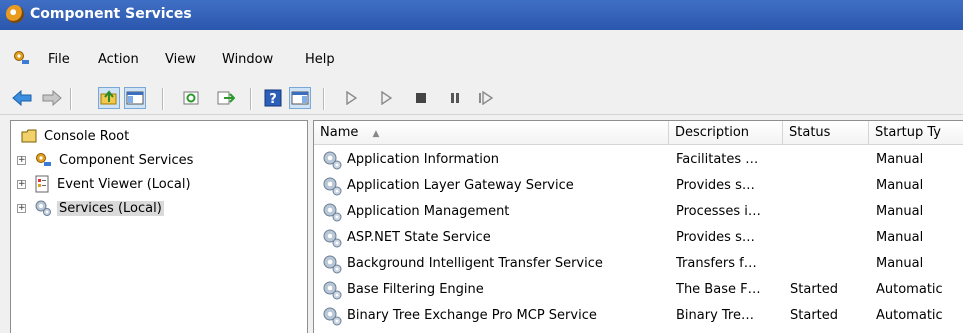 The image size is (963, 333). I want to click on service-name: Application Layer Gateway Service, so click(460, 185).